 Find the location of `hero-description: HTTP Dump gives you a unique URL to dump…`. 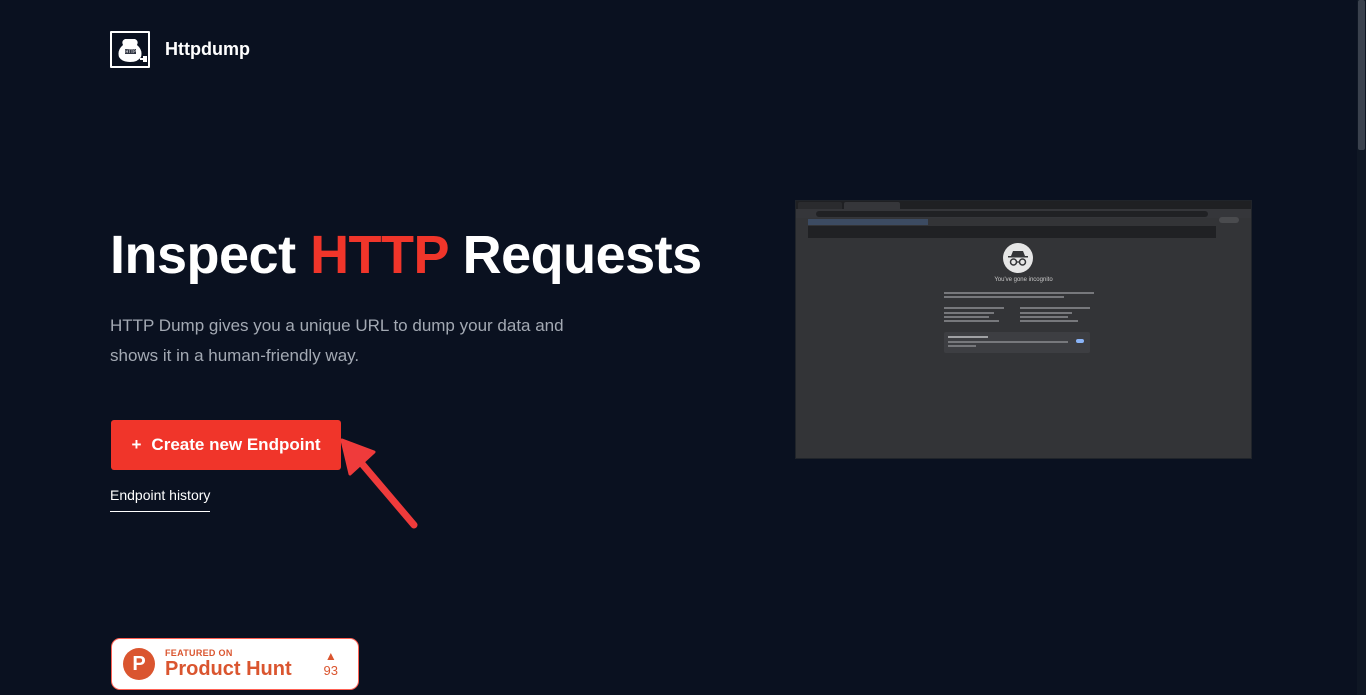

hero-description: HTTP Dump gives you a unique URL to dump… is located at coordinates (337, 340).